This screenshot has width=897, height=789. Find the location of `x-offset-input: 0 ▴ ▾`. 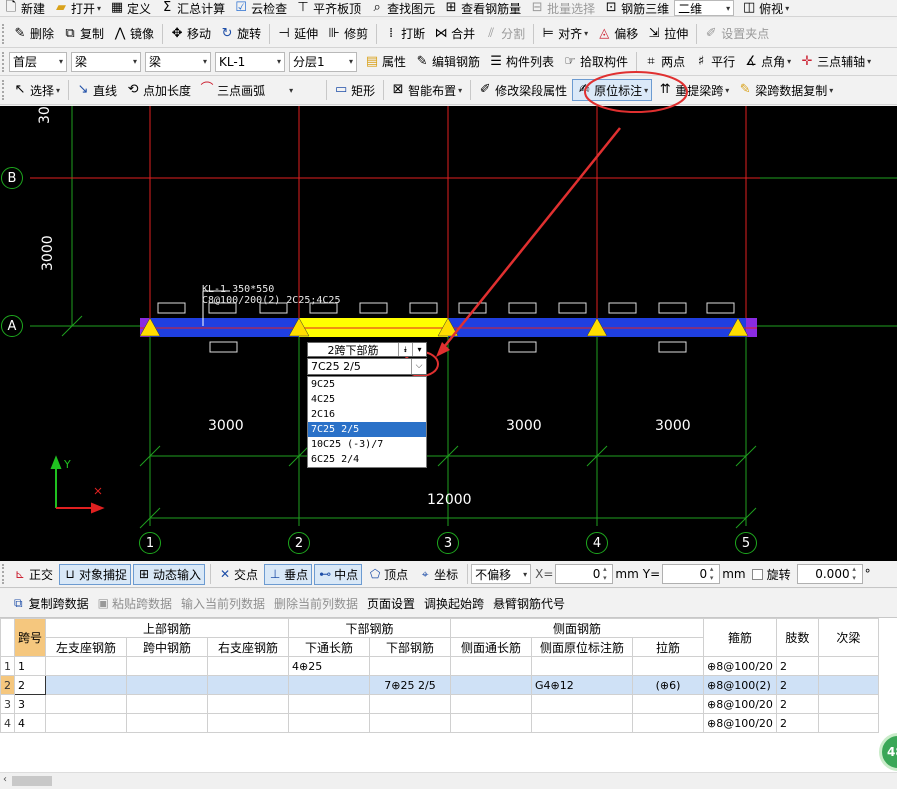

x-offset-input: 0 ▴ ▾ is located at coordinates (584, 574).